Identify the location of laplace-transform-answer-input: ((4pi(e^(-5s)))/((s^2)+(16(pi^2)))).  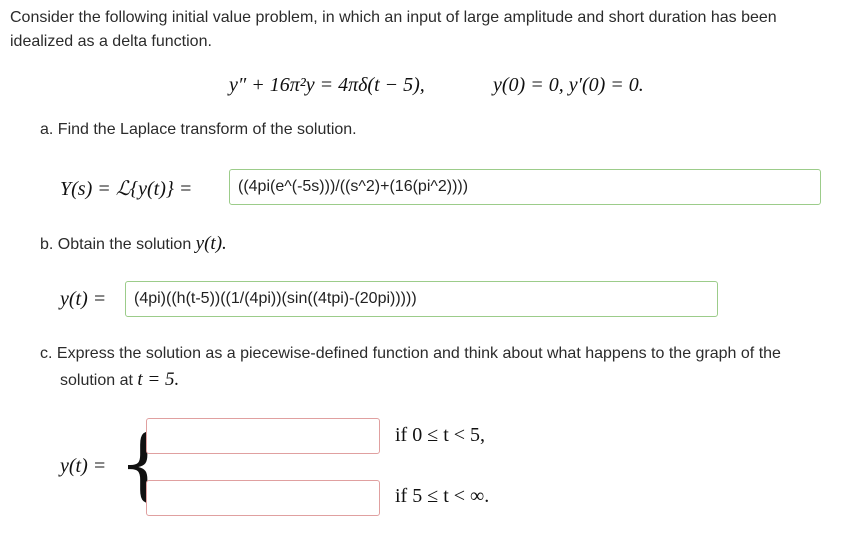
(525, 187).